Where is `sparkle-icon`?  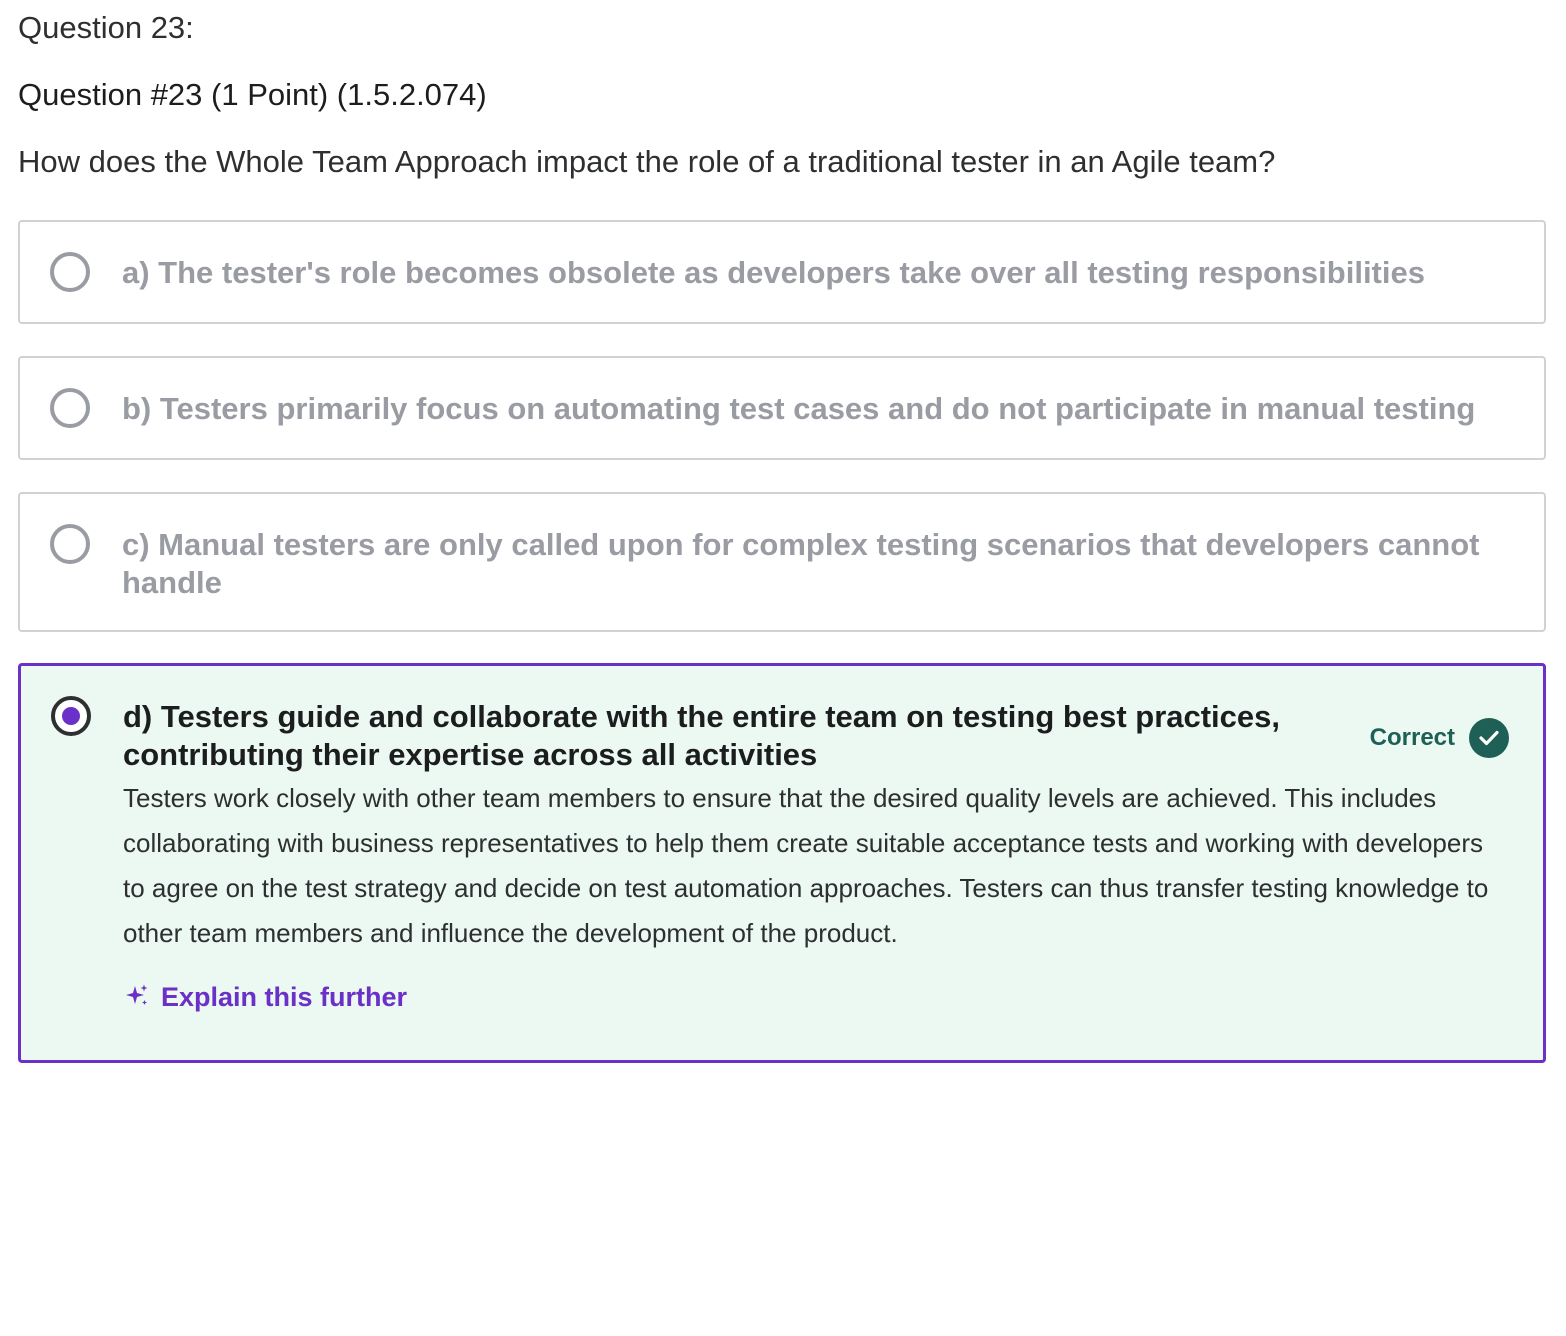 sparkle-icon is located at coordinates (137, 997).